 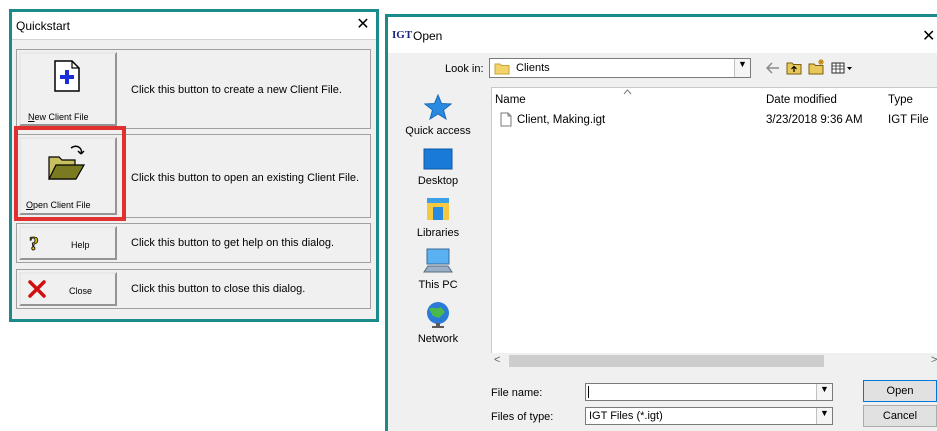 What do you see at coordinates (438, 209) in the screenshot?
I see `libraries-icon` at bounding box center [438, 209].